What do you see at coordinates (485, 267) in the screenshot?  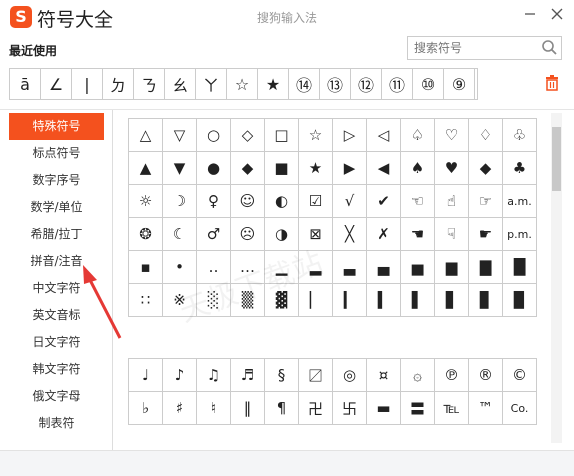 I see `symbol-cell: ▇` at bounding box center [485, 267].